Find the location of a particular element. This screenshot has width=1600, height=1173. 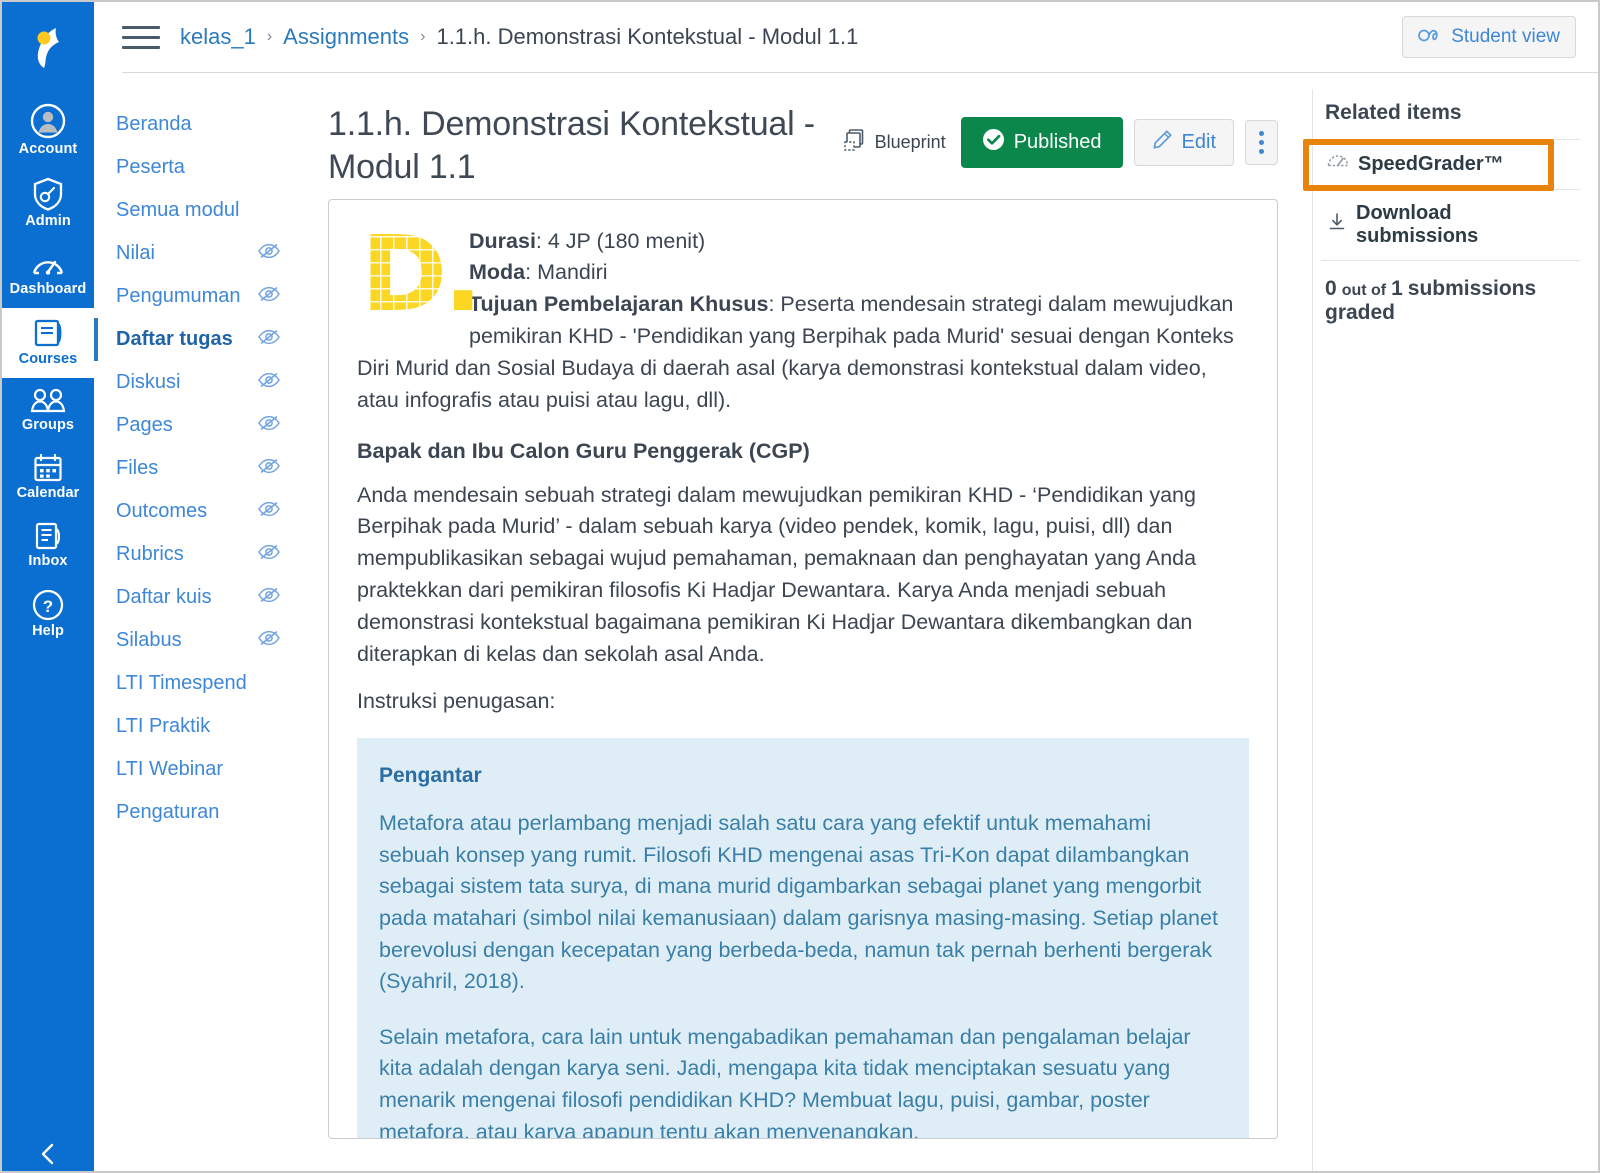

global-nav-label: Help is located at coordinates (48, 630).